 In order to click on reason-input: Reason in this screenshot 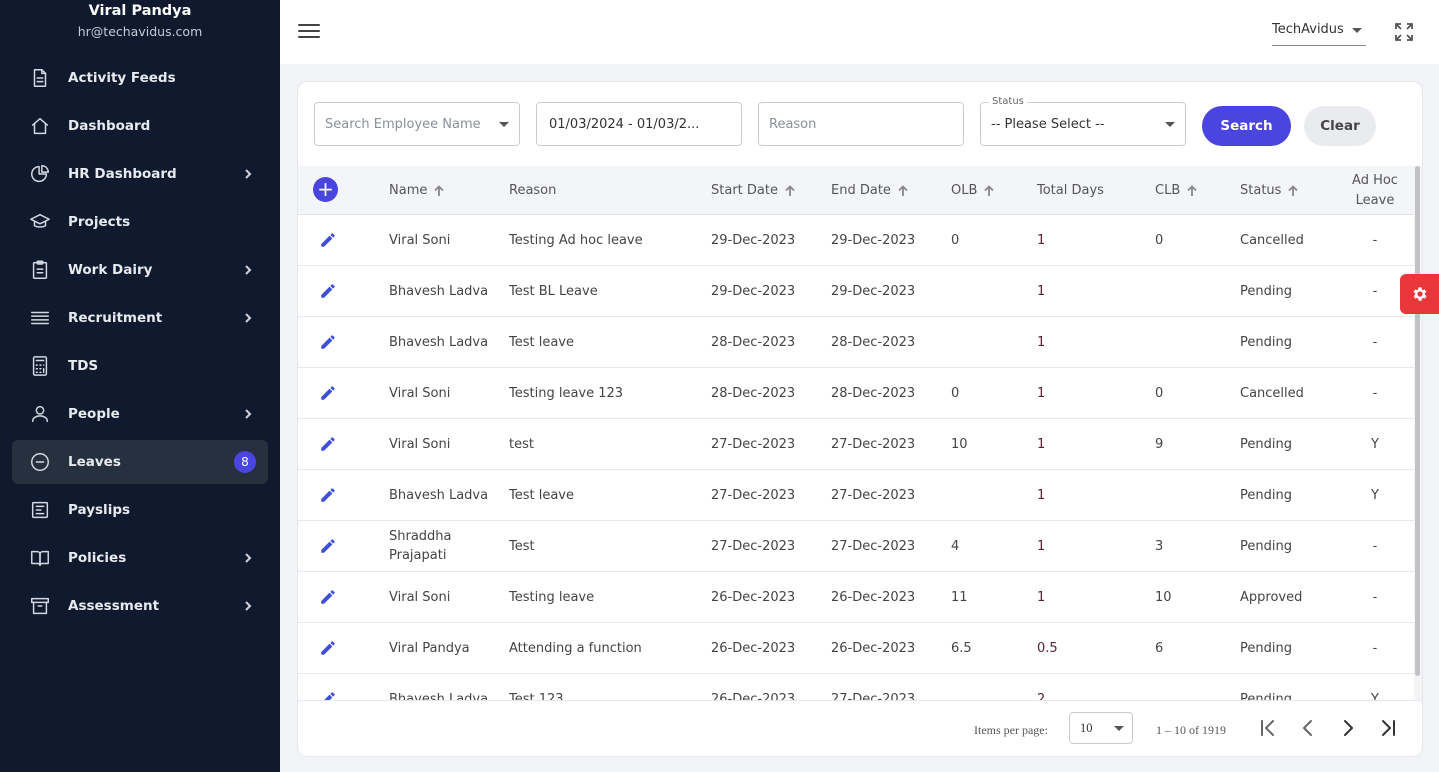, I will do `click(861, 124)`.